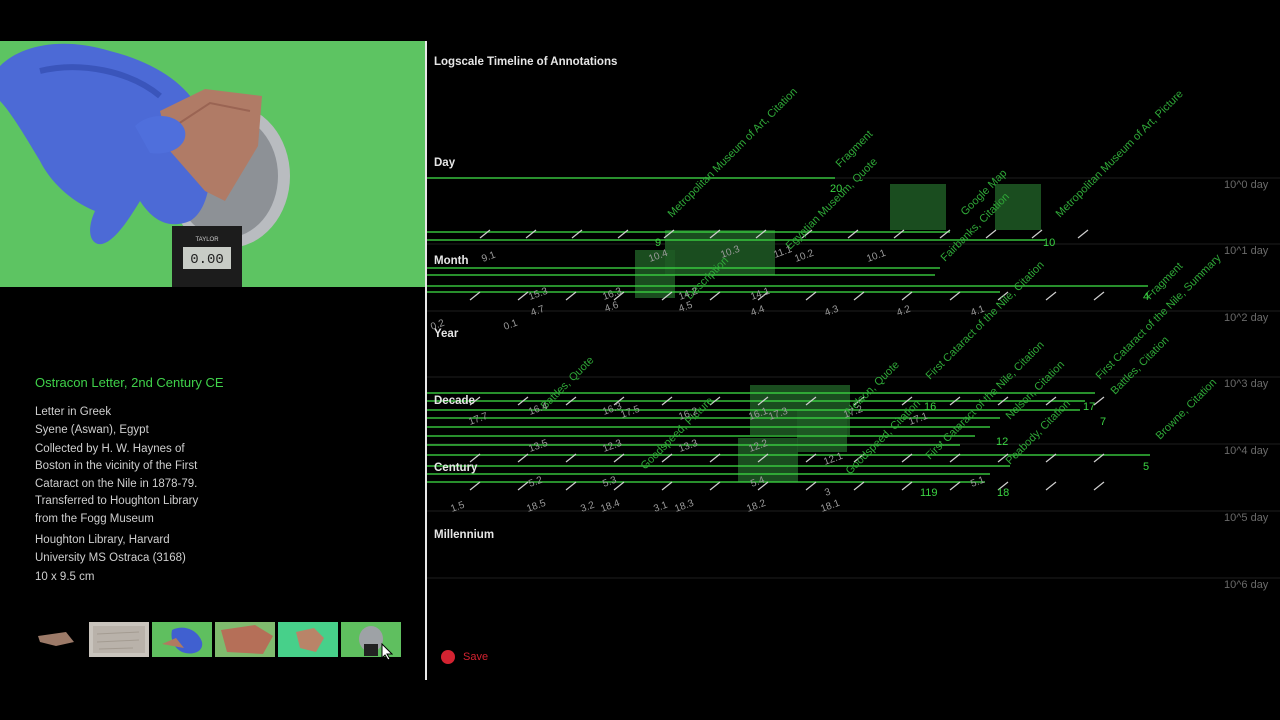  I want to click on timeline-number: 4.3, so click(831, 311).